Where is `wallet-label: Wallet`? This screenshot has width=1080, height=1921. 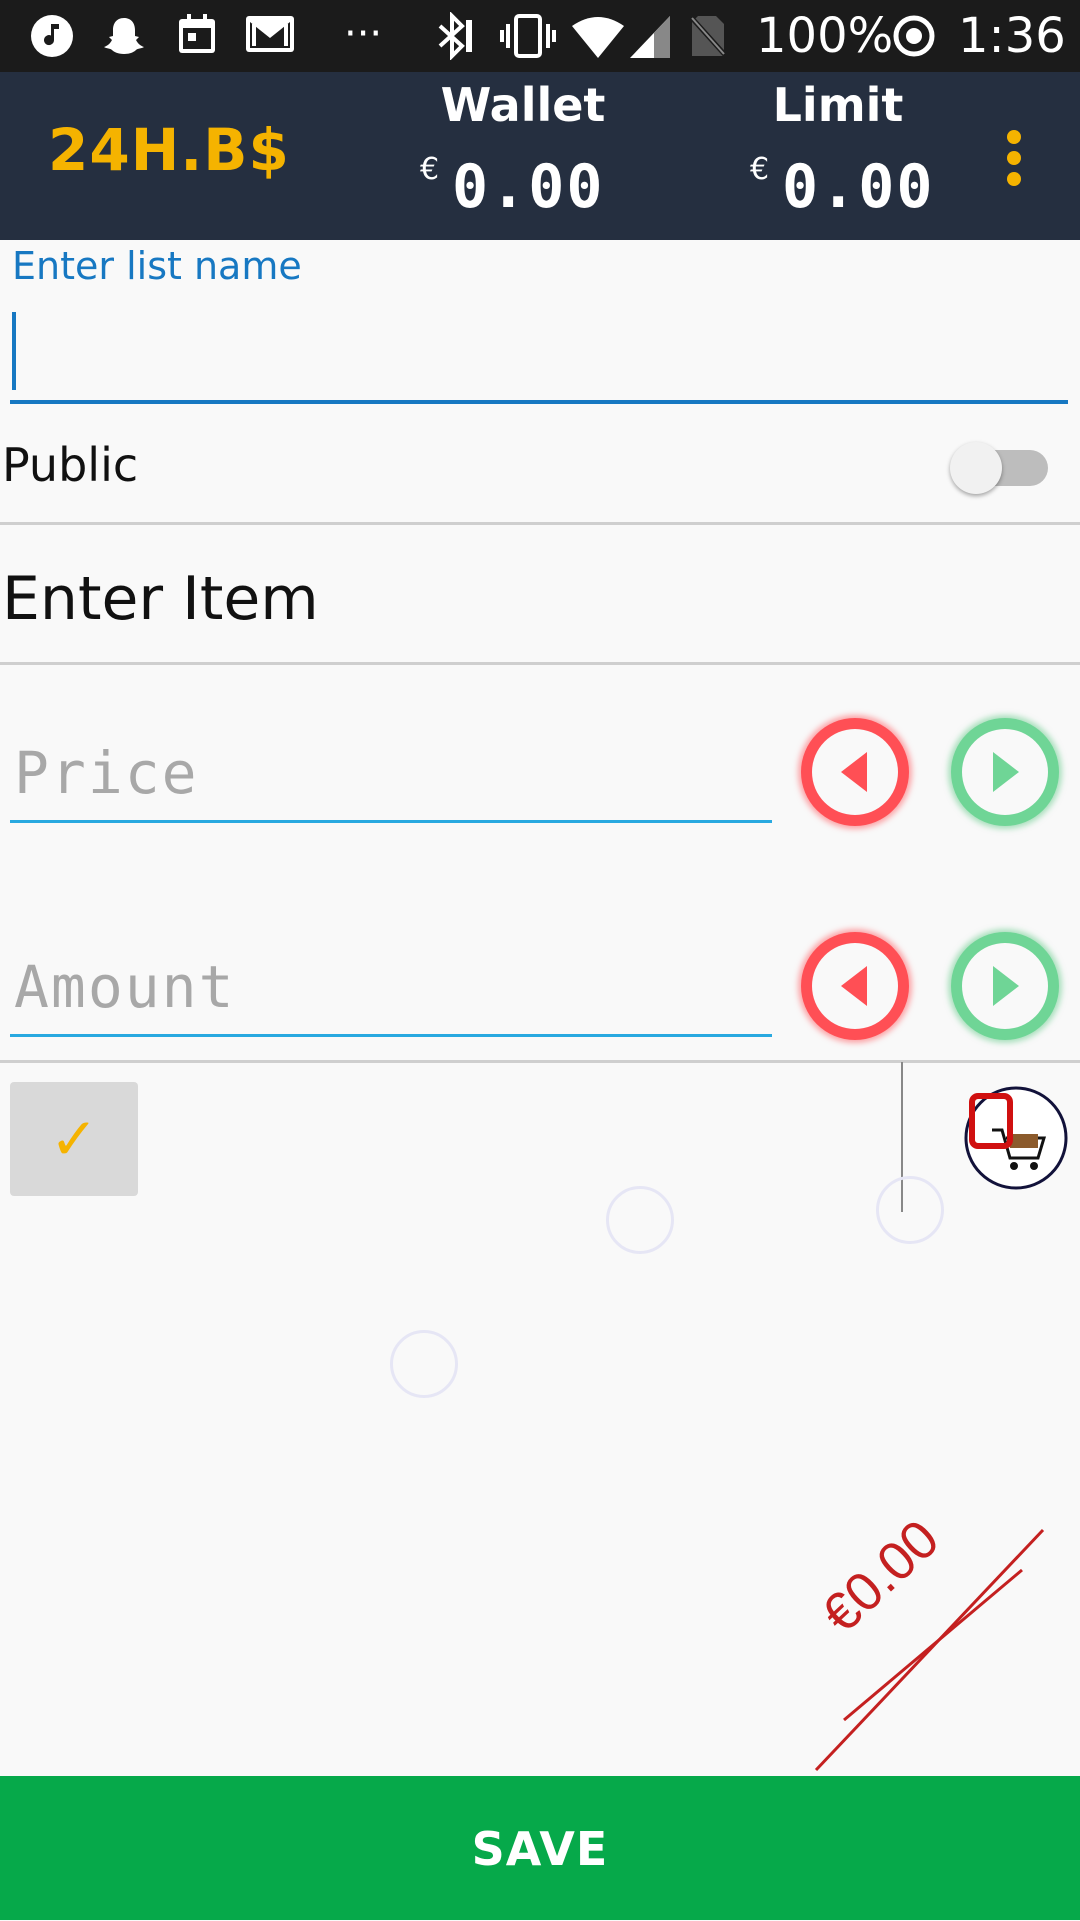
wallet-label: Wallet is located at coordinates (523, 105).